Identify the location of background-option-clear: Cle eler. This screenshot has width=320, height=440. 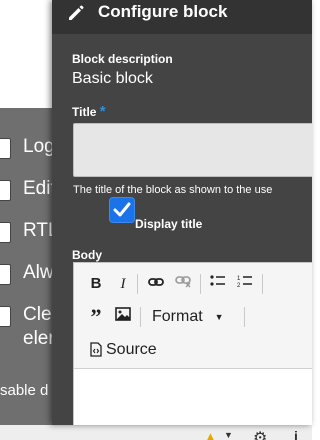
(27, 328).